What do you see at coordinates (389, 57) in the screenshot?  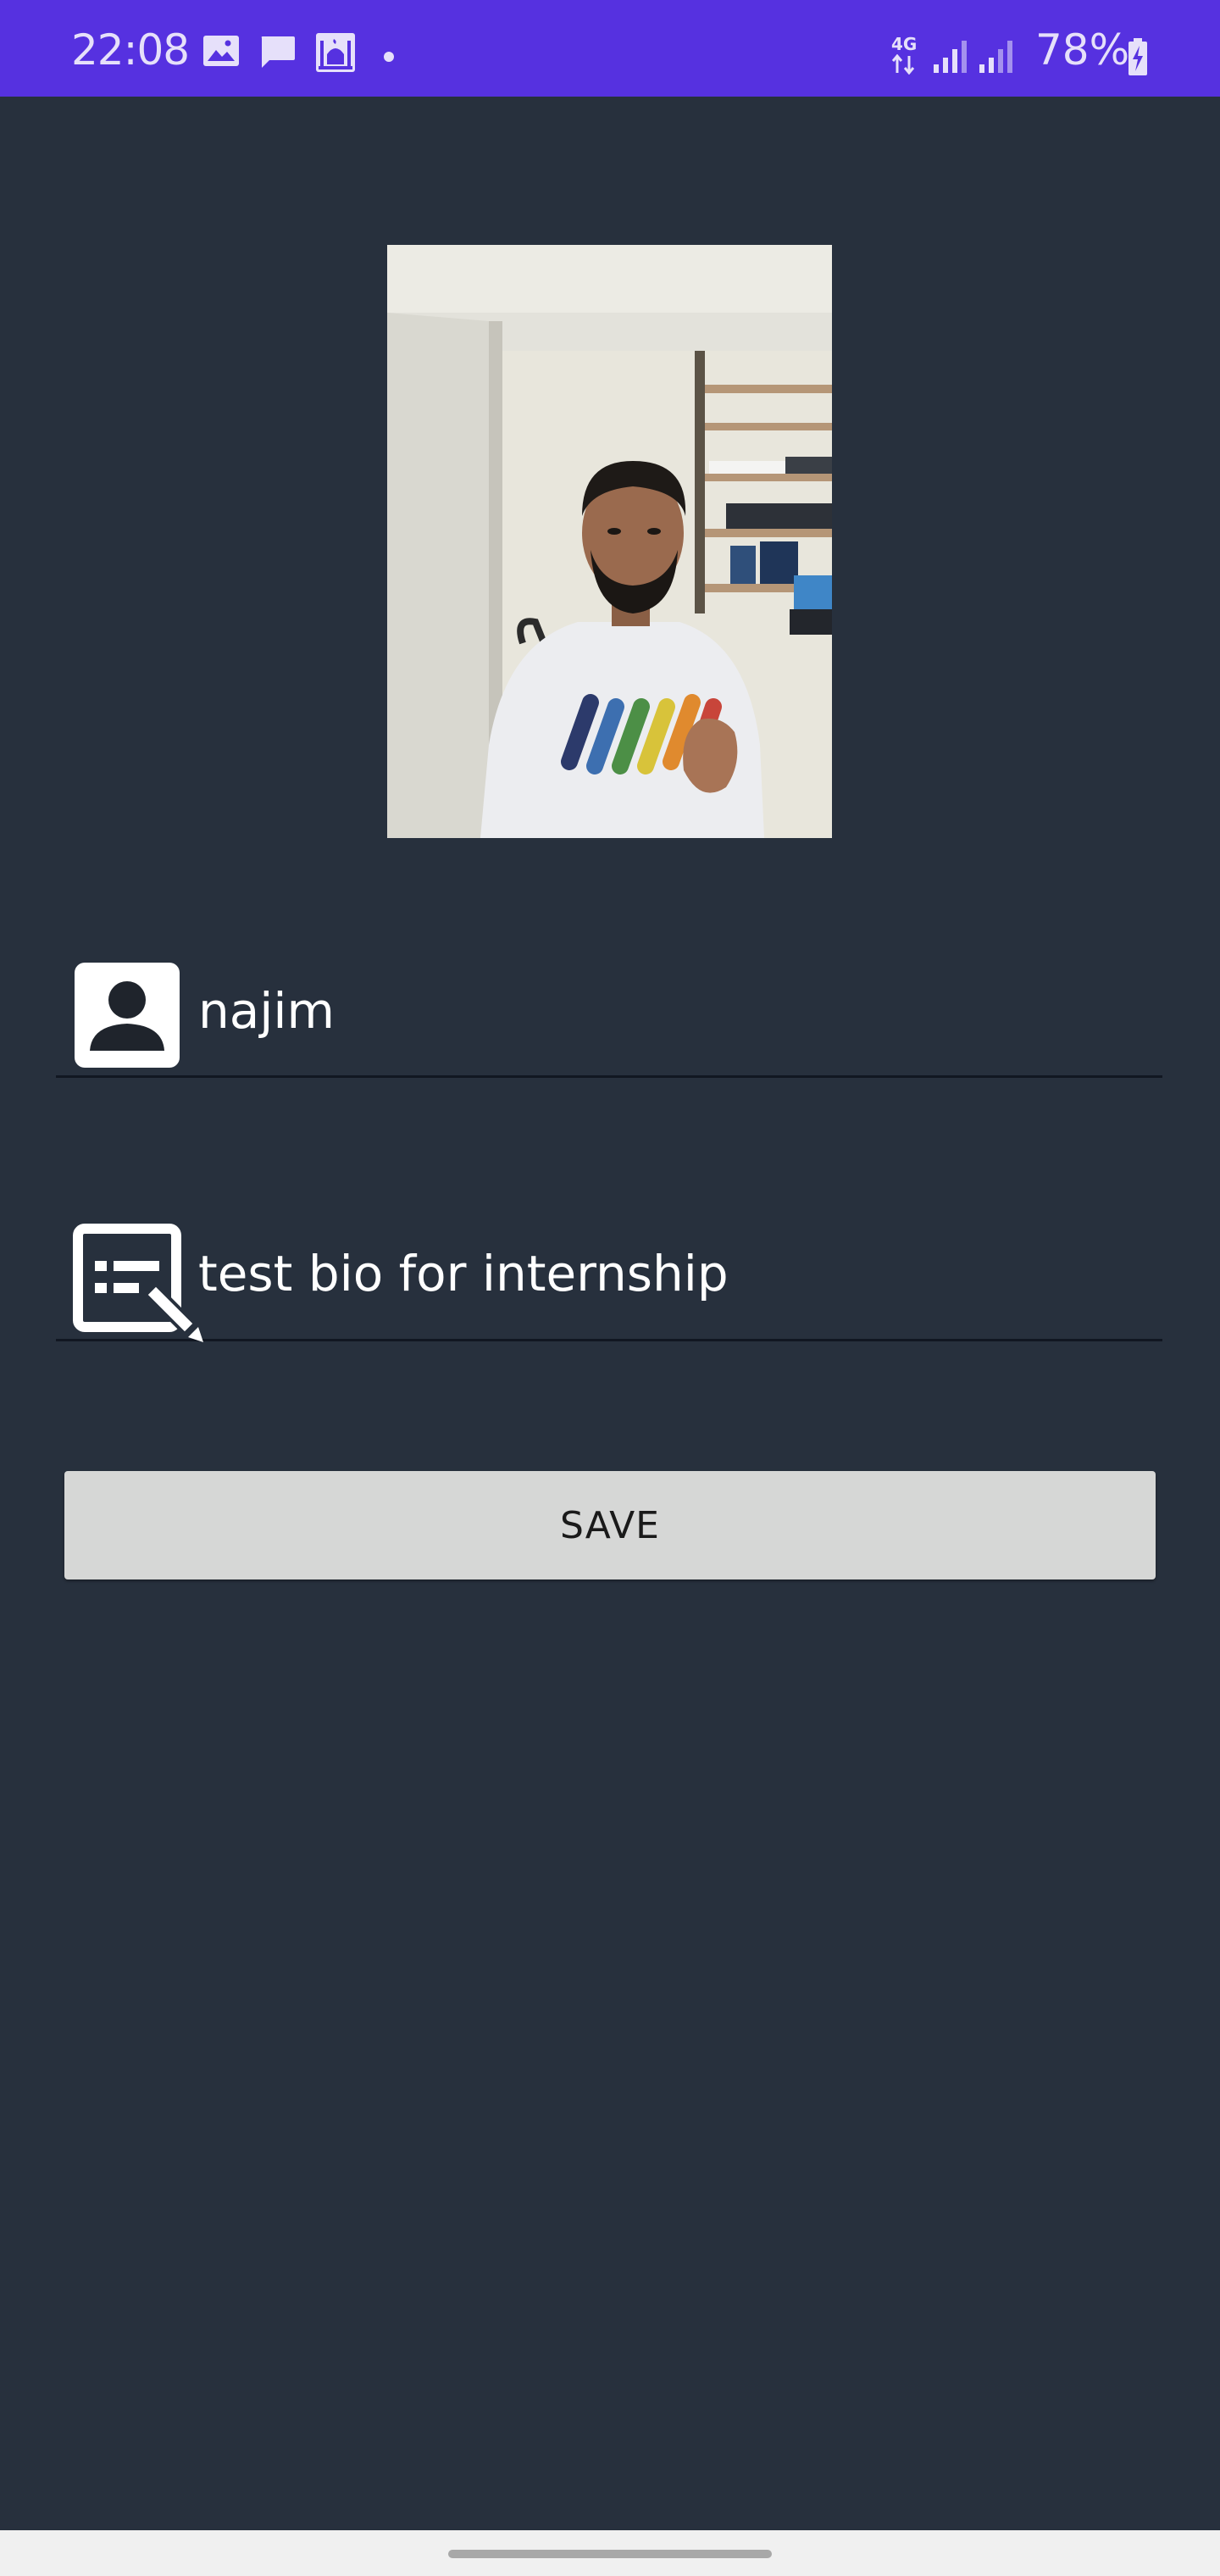 I see `dot-icon` at bounding box center [389, 57].